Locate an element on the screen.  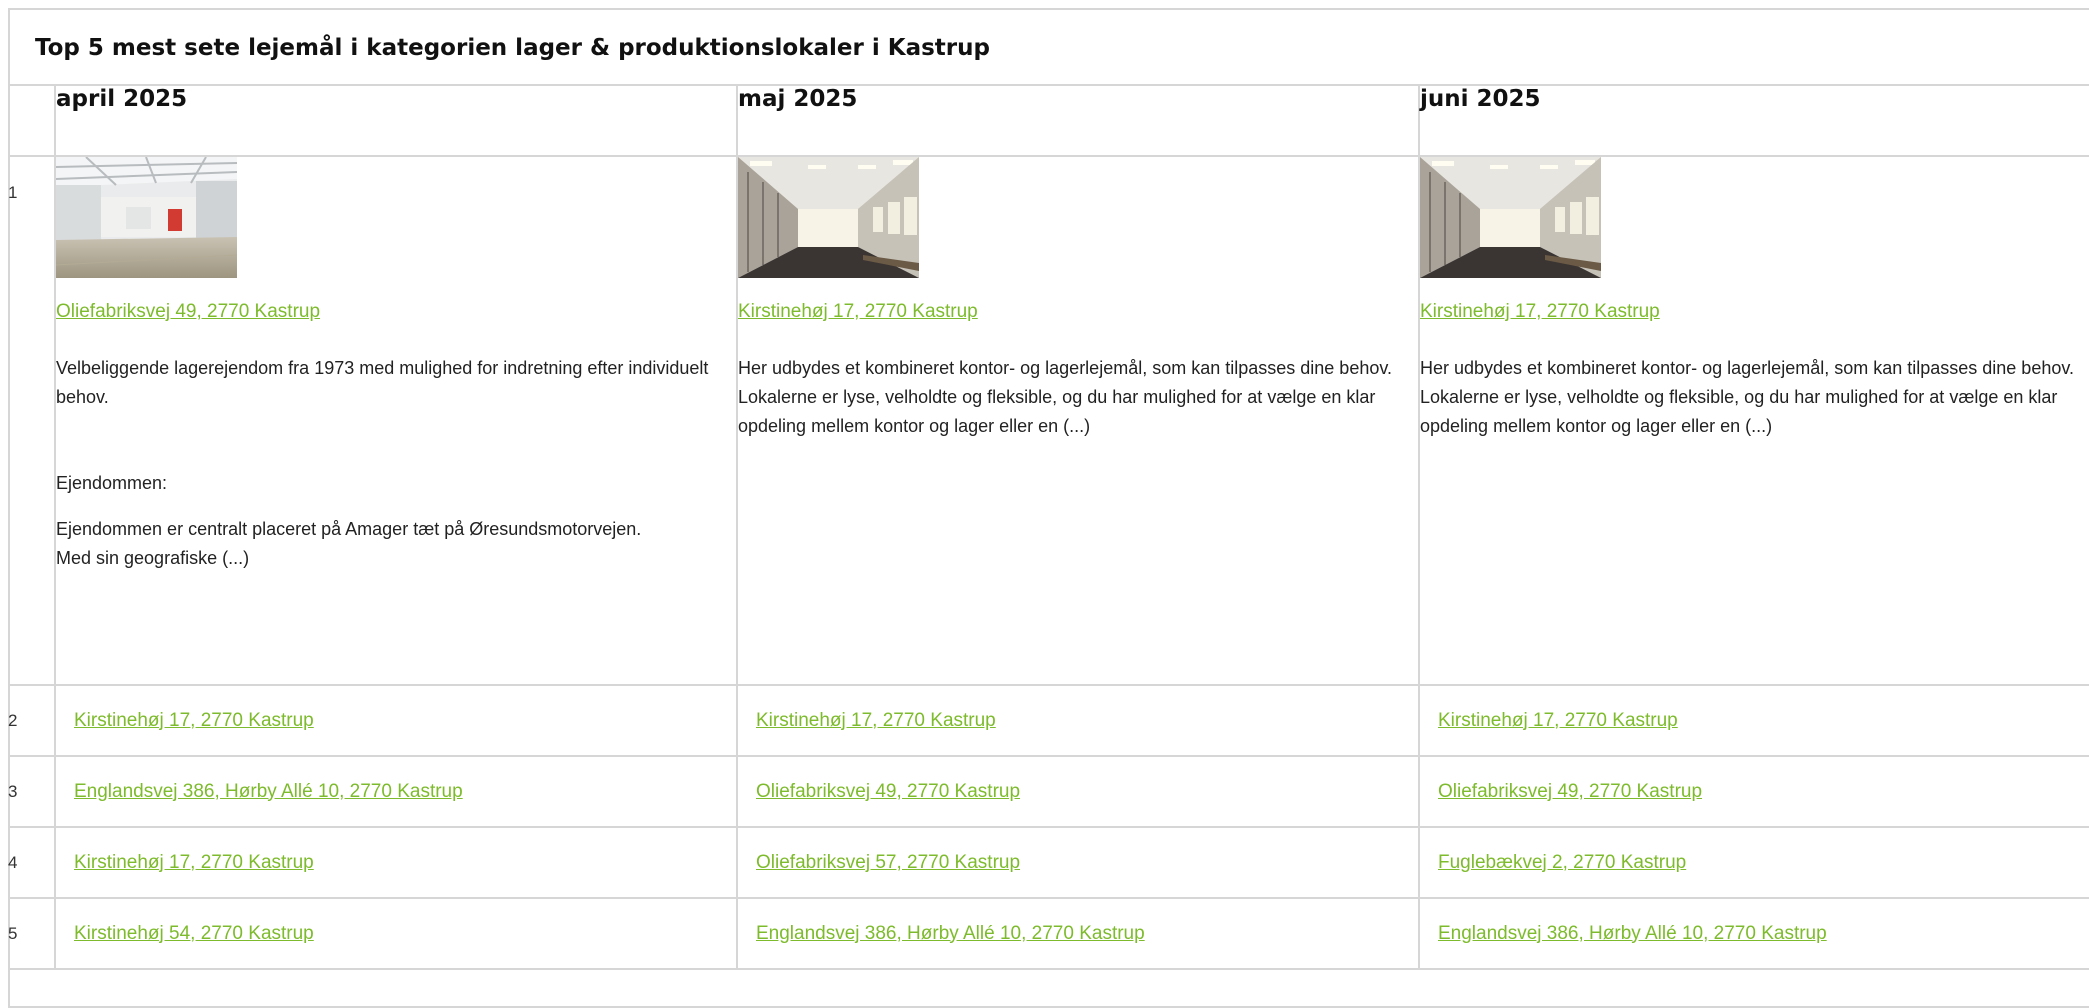
listing-cell: Kirstinehøj 54, 2770 Kastrup is located at coordinates (396, 934).